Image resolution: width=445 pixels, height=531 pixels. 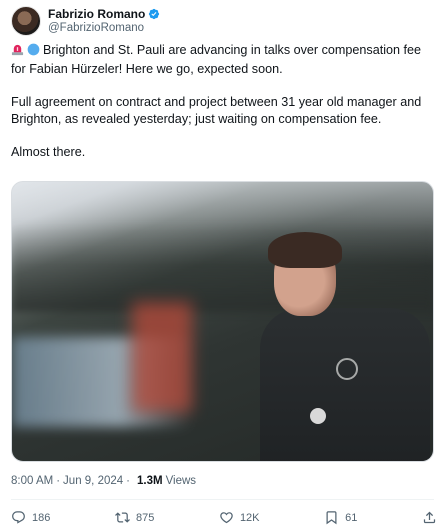 I want to click on like-count: 12K, so click(x=249, y=517).